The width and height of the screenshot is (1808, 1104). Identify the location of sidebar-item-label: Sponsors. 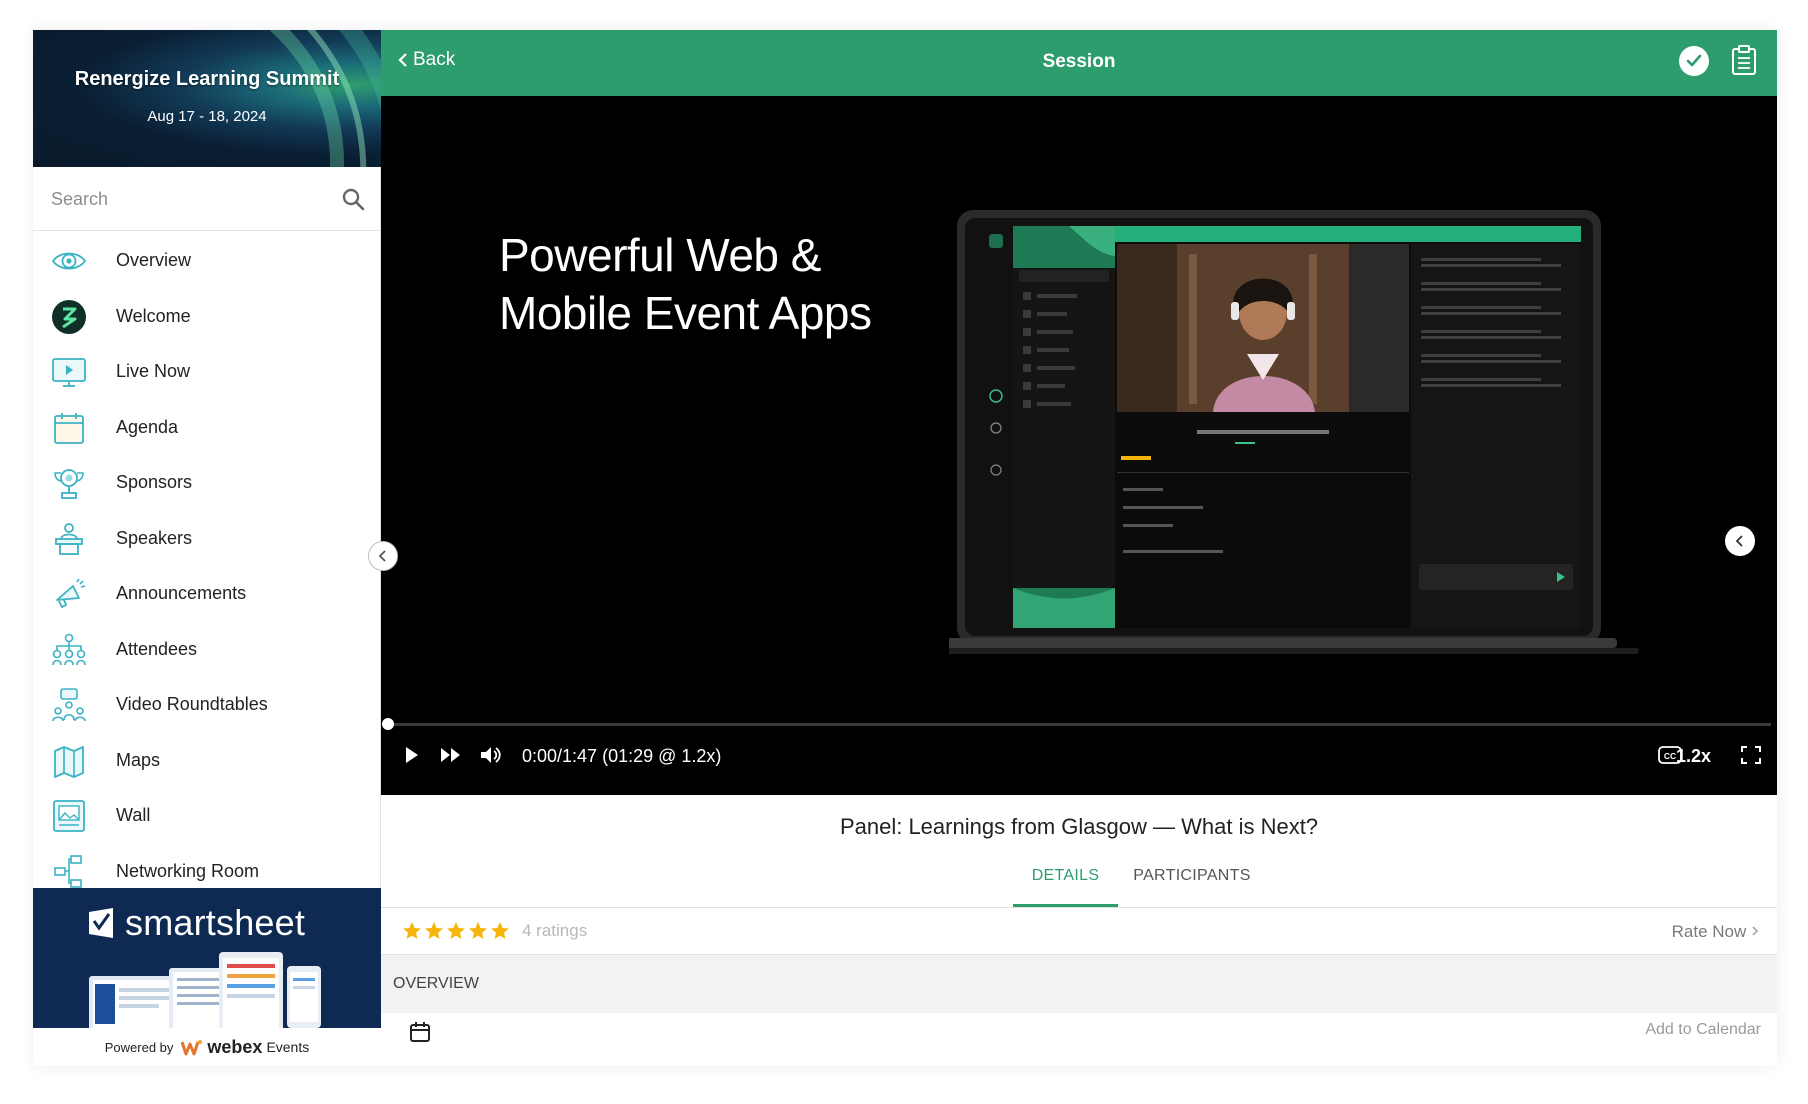
(154, 482).